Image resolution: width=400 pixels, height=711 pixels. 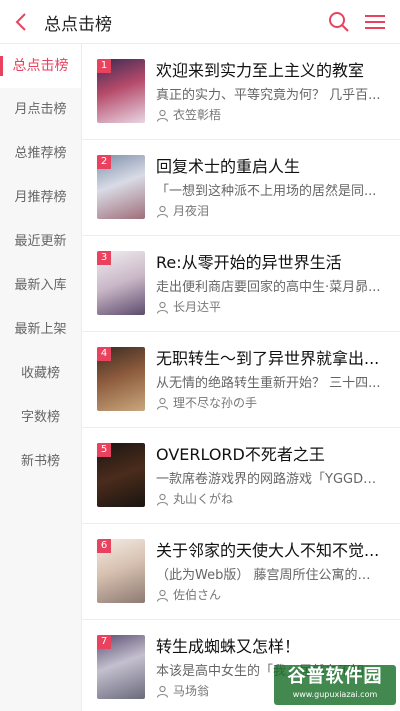 What do you see at coordinates (203, 499) in the screenshot?
I see `author-name: 丸山くがね` at bounding box center [203, 499].